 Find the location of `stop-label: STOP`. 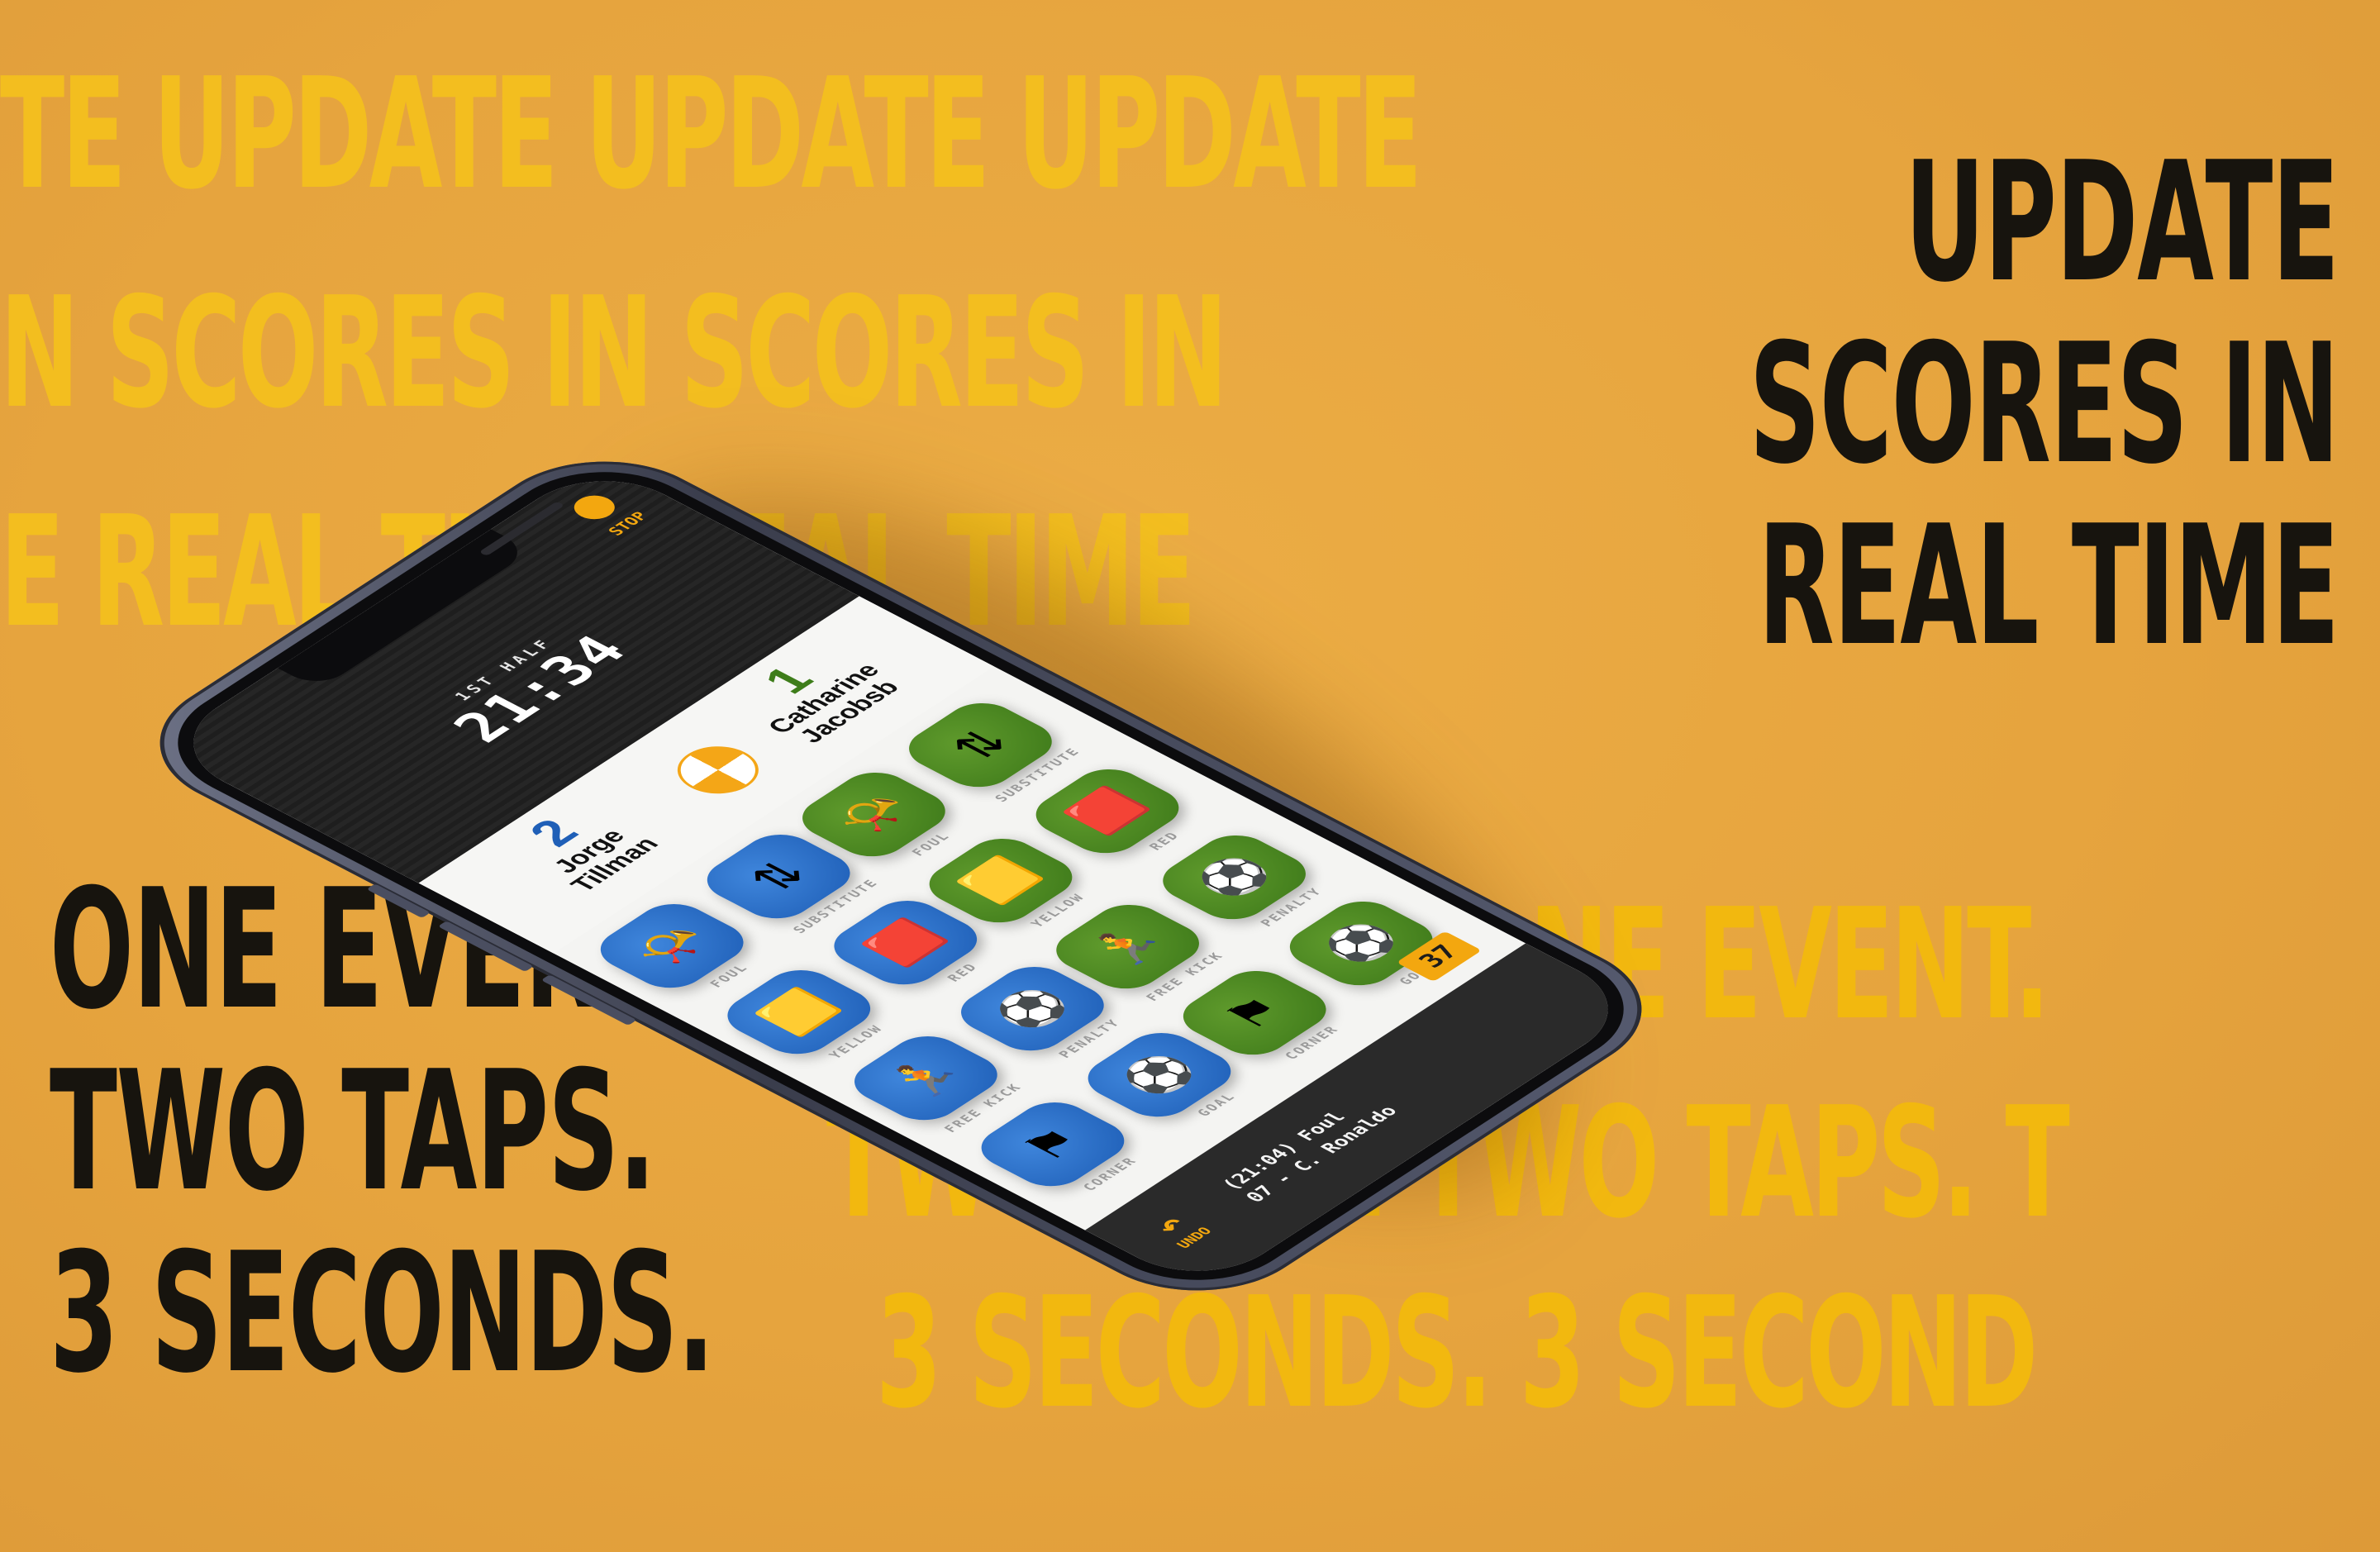

stop-label: STOP is located at coordinates (628, 524).